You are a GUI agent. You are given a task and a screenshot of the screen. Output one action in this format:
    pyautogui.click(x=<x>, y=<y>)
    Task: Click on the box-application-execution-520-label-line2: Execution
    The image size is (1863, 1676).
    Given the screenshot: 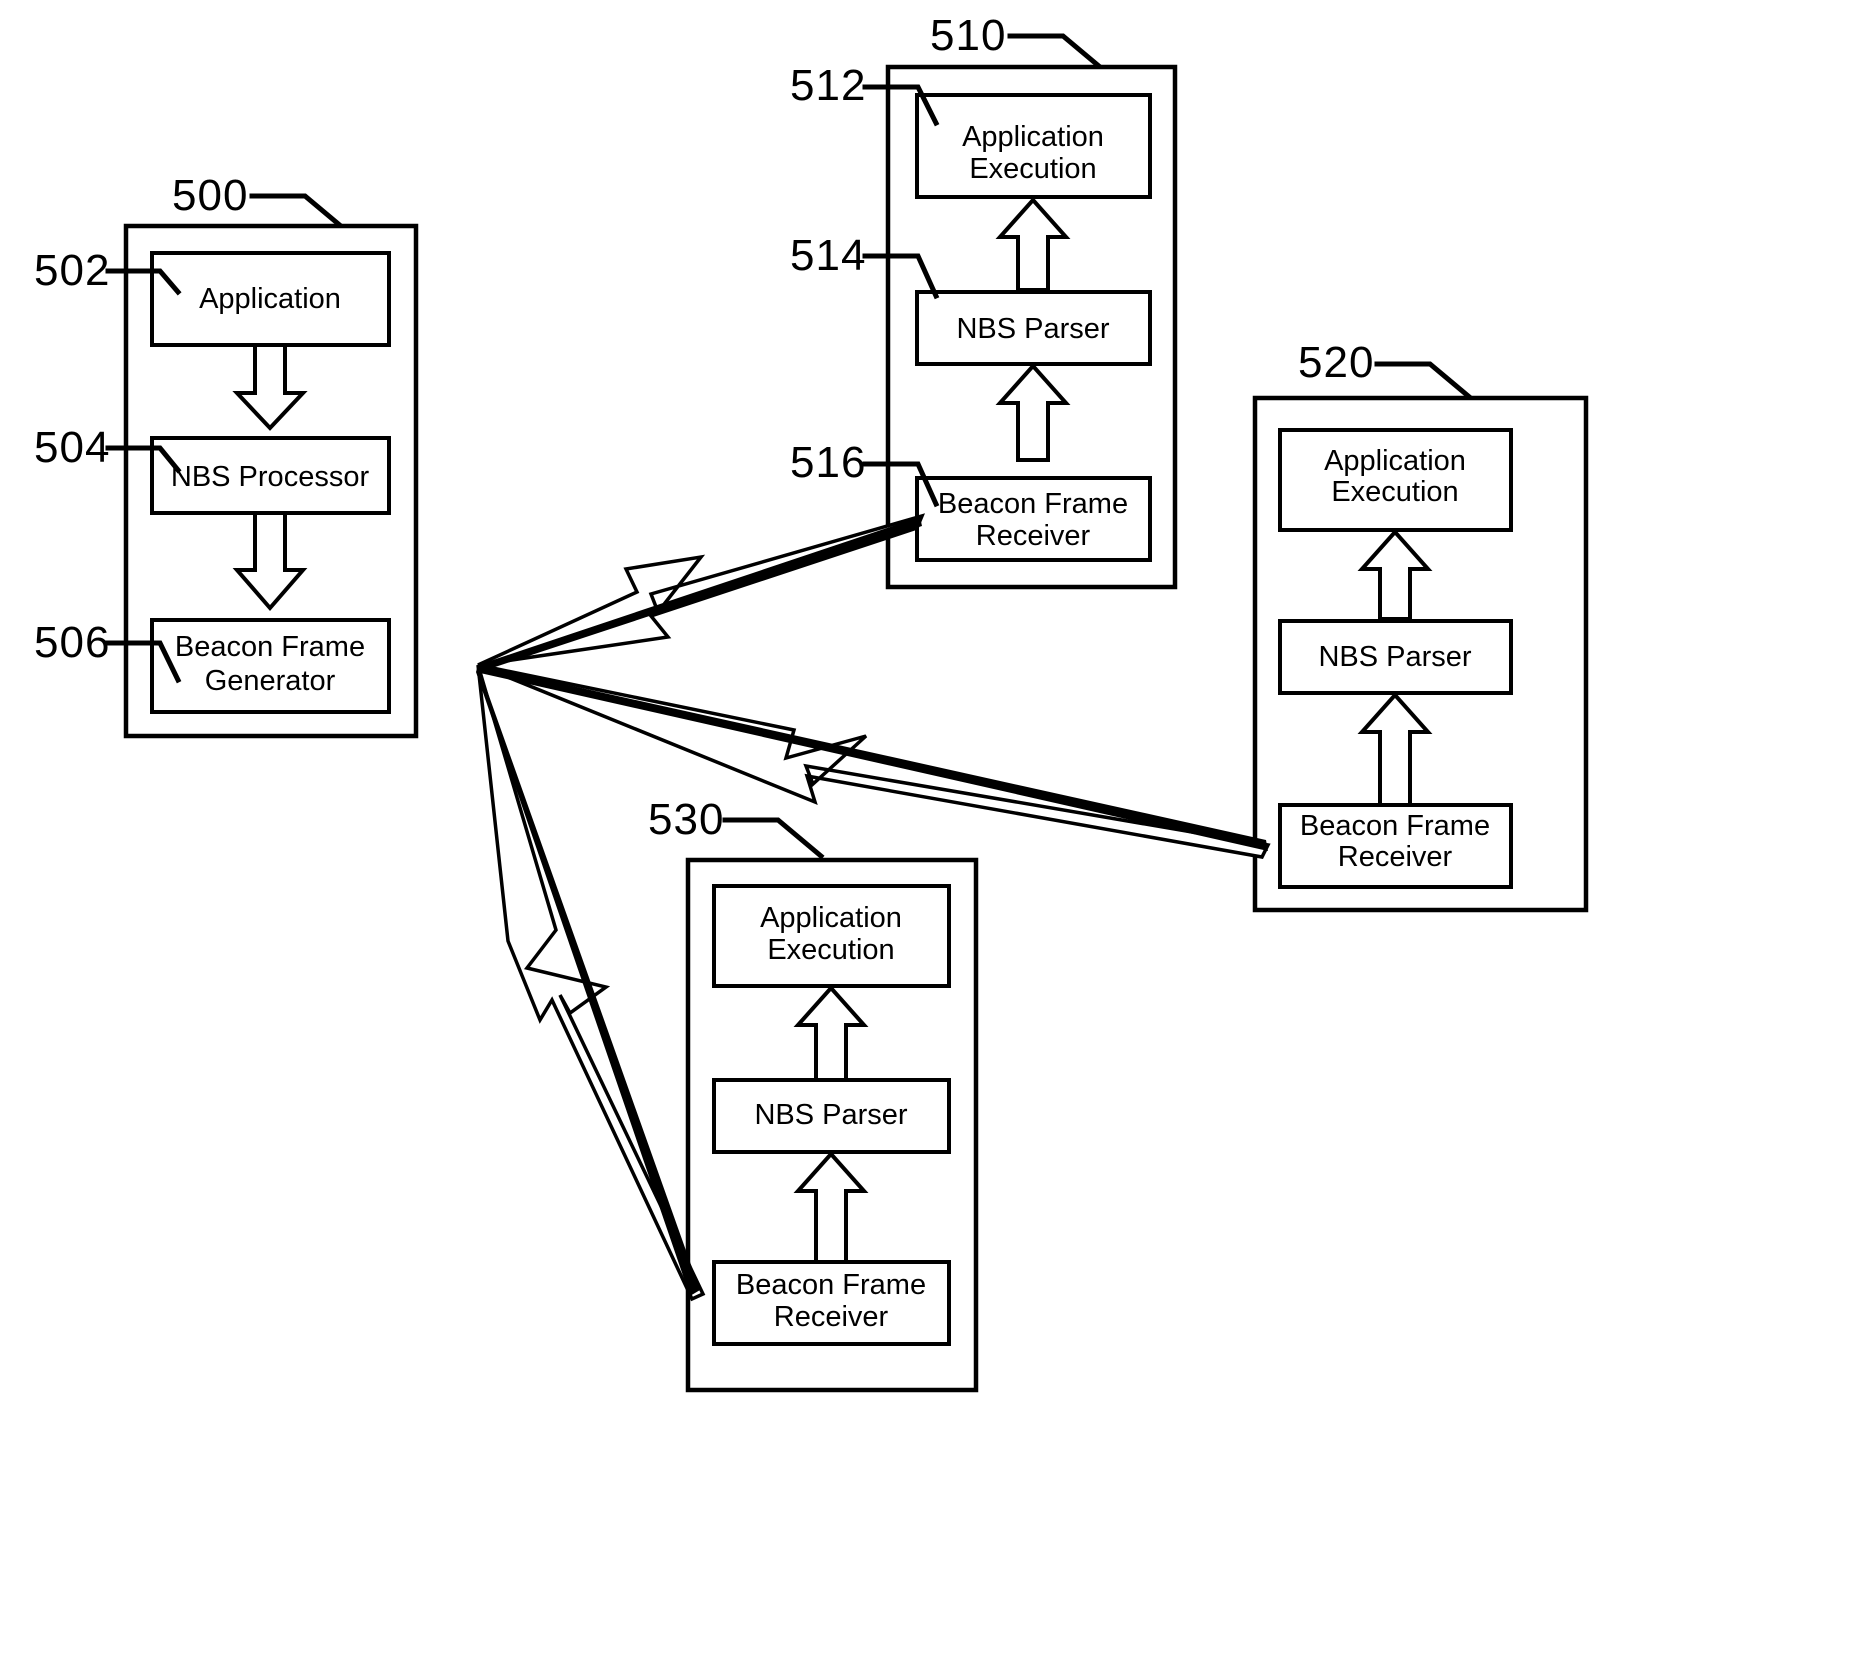 What is the action you would take?
    pyautogui.click(x=1394, y=492)
    